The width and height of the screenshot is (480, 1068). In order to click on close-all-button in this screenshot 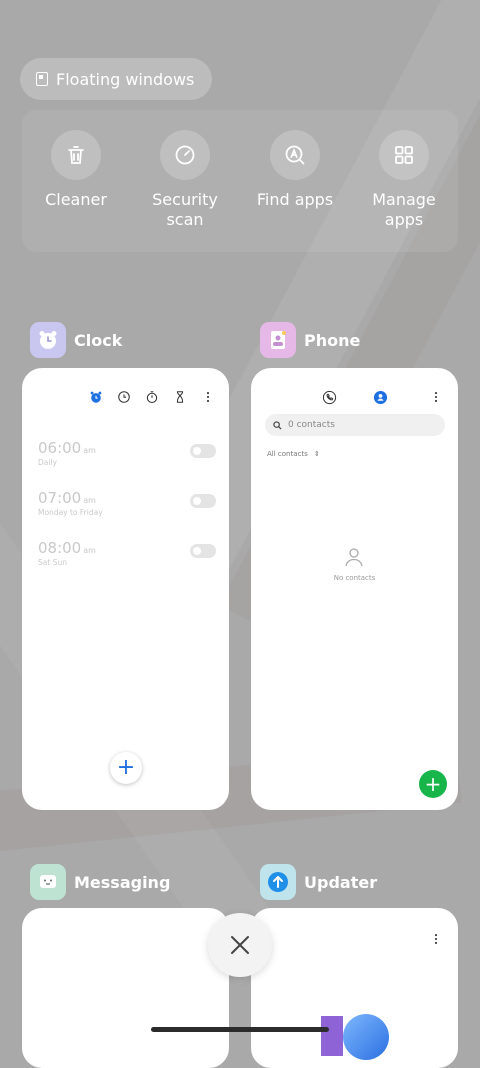, I will do `click(240, 945)`.